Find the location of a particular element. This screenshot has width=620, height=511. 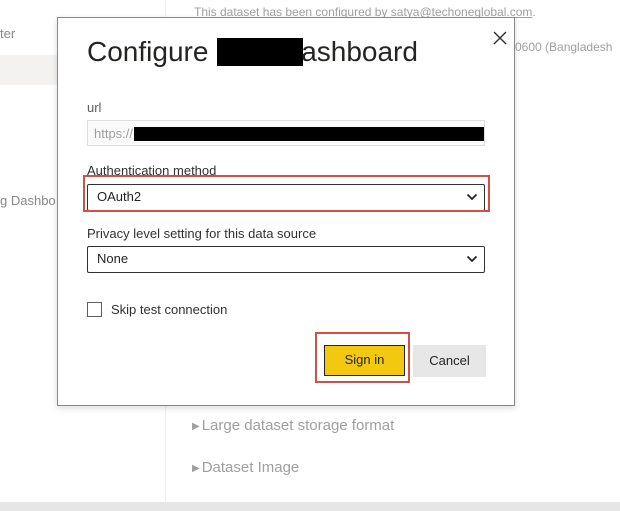

timezone-text: 0600 (Bangladesh is located at coordinates (564, 47).